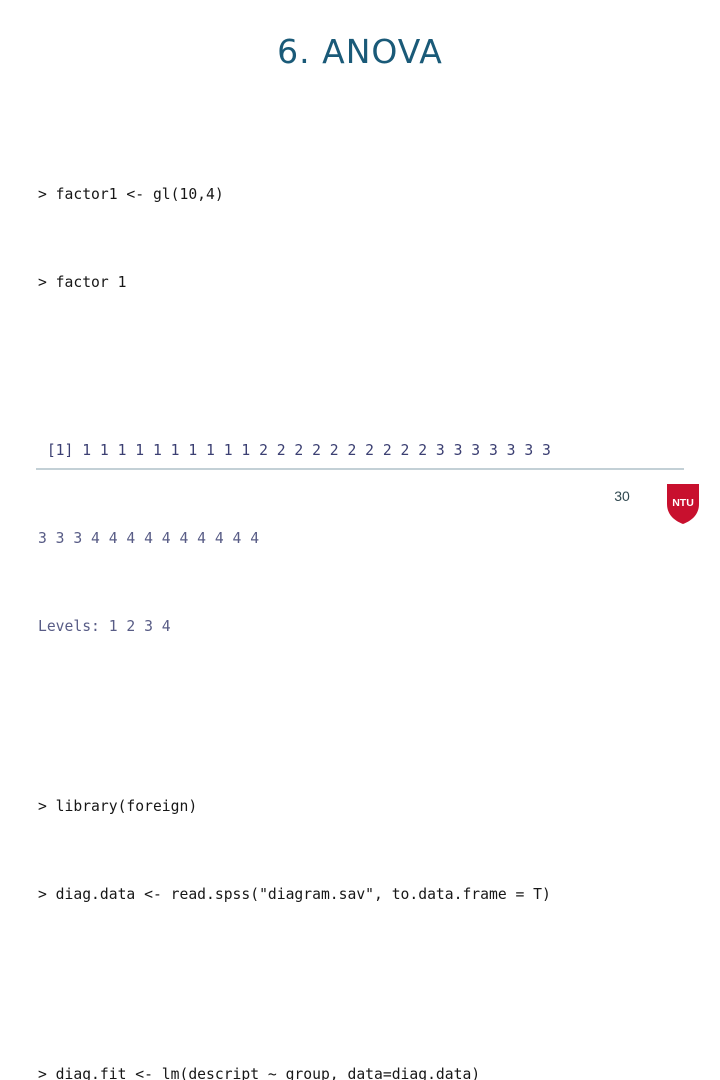 Image resolution: width=720 pixels, height=1080 pixels. I want to click on ntu-logo-icon: NTU, so click(683, 504).